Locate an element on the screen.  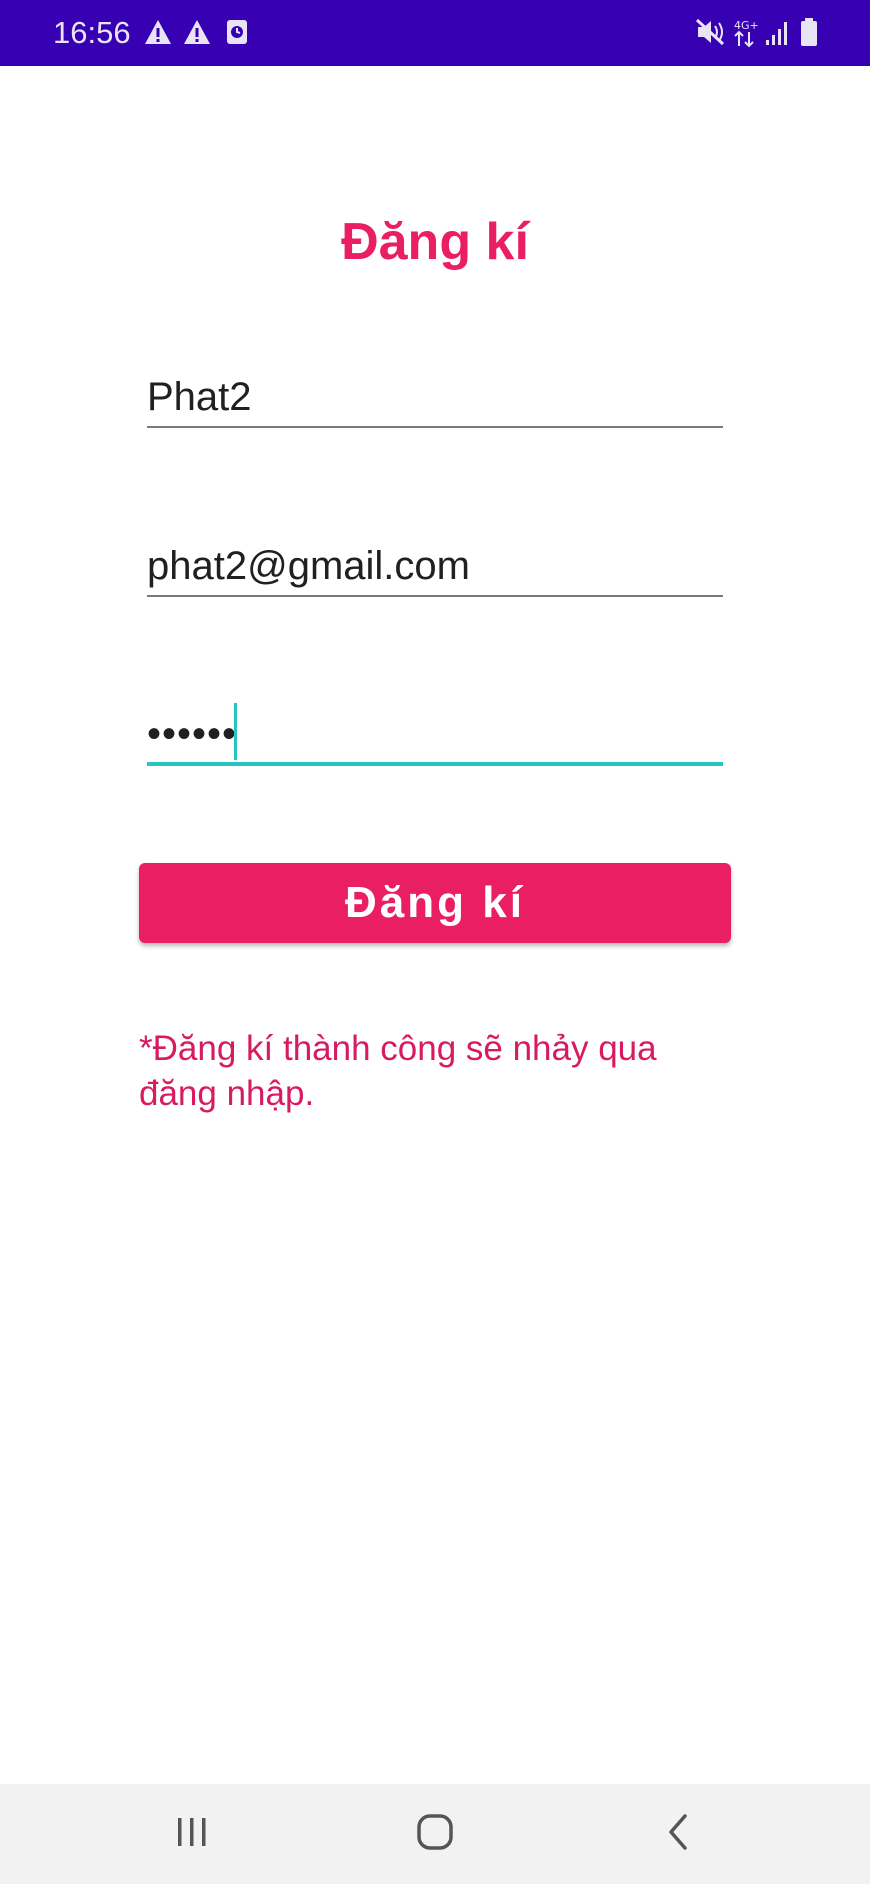
page-title: Đăng kí is located at coordinates (435, 242).